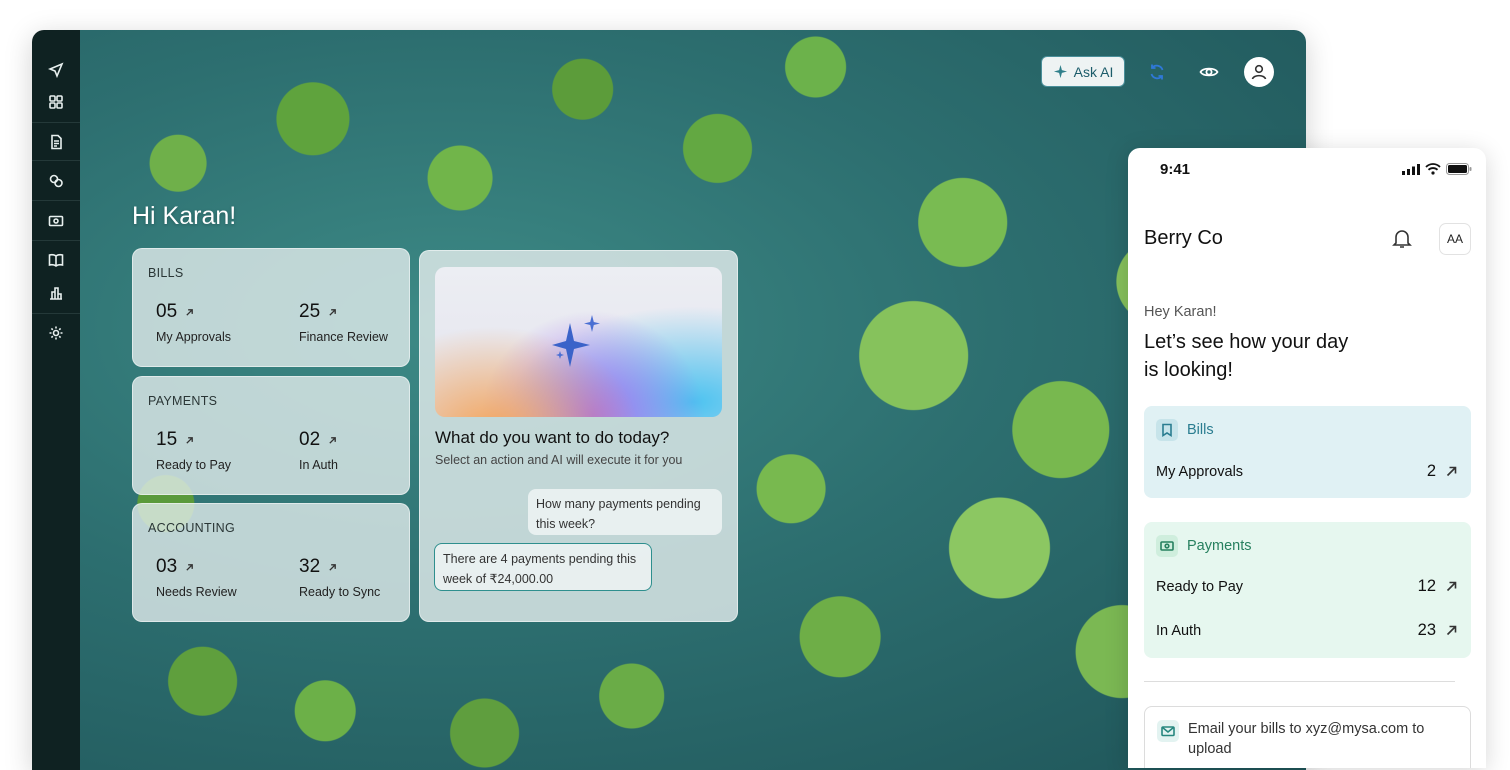  I want to click on bills-card: BILLS 05 My Approvals 25 Finance Review, so click(271, 307).